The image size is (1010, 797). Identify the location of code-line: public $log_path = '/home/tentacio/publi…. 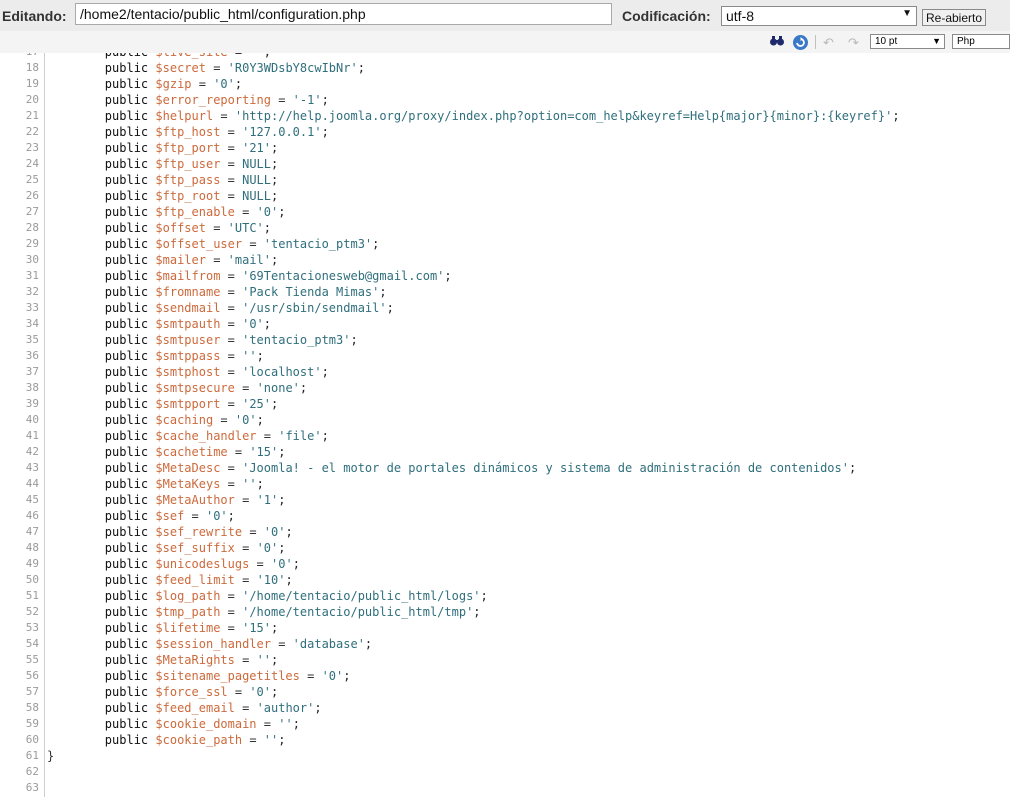
(528, 596).